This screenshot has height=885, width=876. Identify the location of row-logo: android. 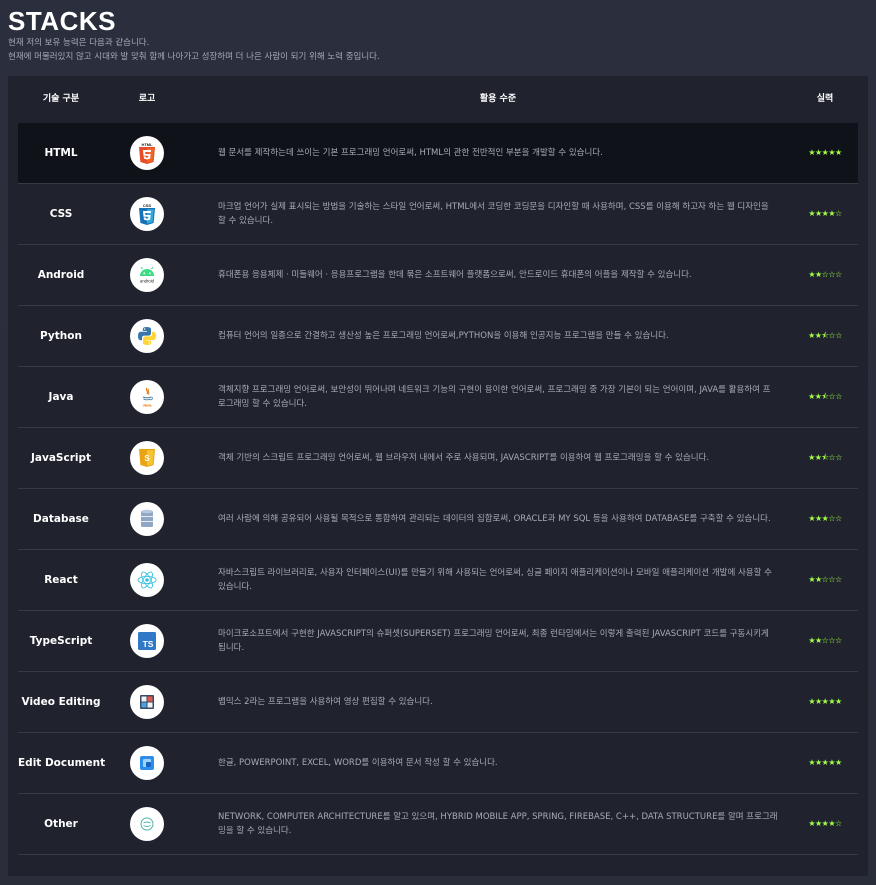
(147, 275).